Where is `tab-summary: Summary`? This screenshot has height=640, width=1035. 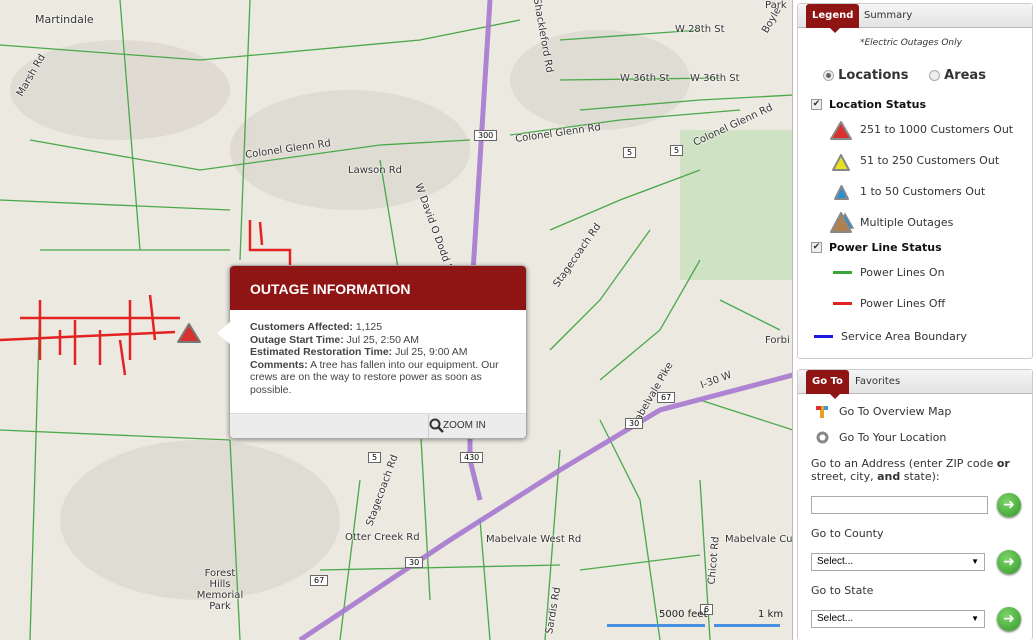 tab-summary: Summary is located at coordinates (888, 16).